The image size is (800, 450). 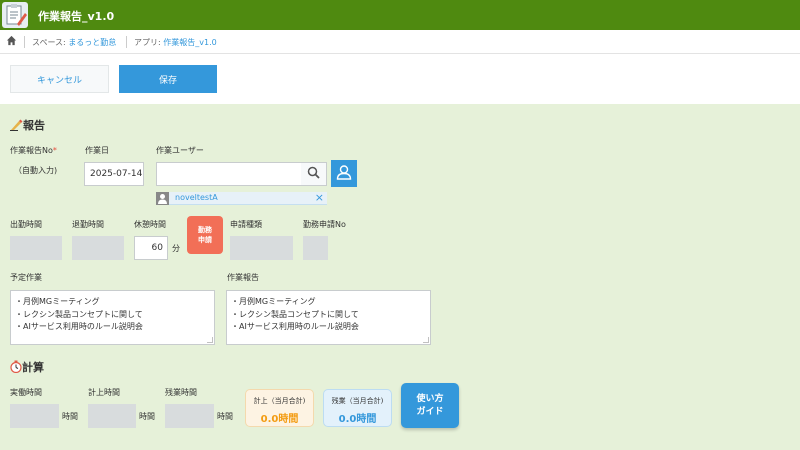 What do you see at coordinates (36, 170) in the screenshot?
I see `report-no-value: （自動入力)` at bounding box center [36, 170].